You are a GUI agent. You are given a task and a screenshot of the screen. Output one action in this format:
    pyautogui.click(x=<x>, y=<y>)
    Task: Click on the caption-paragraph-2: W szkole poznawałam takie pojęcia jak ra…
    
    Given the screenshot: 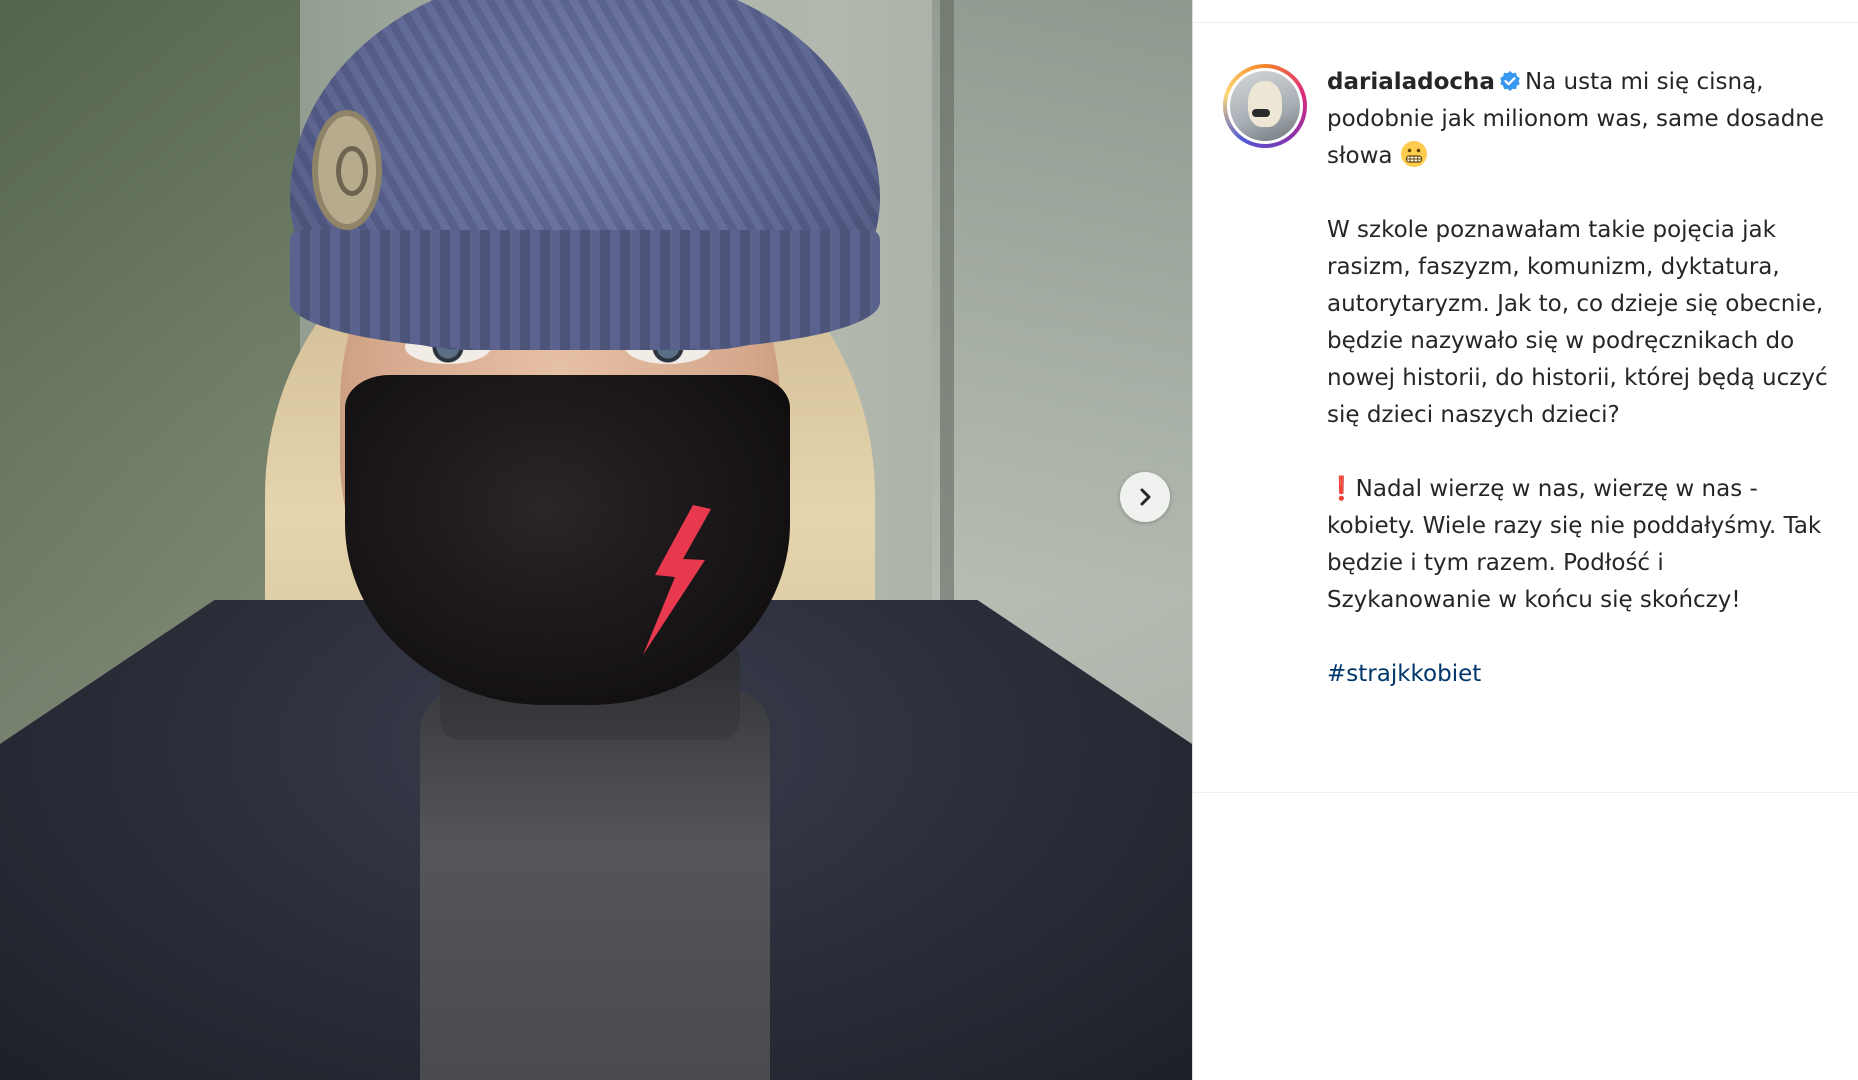 What is the action you would take?
    pyautogui.click(x=1577, y=322)
    